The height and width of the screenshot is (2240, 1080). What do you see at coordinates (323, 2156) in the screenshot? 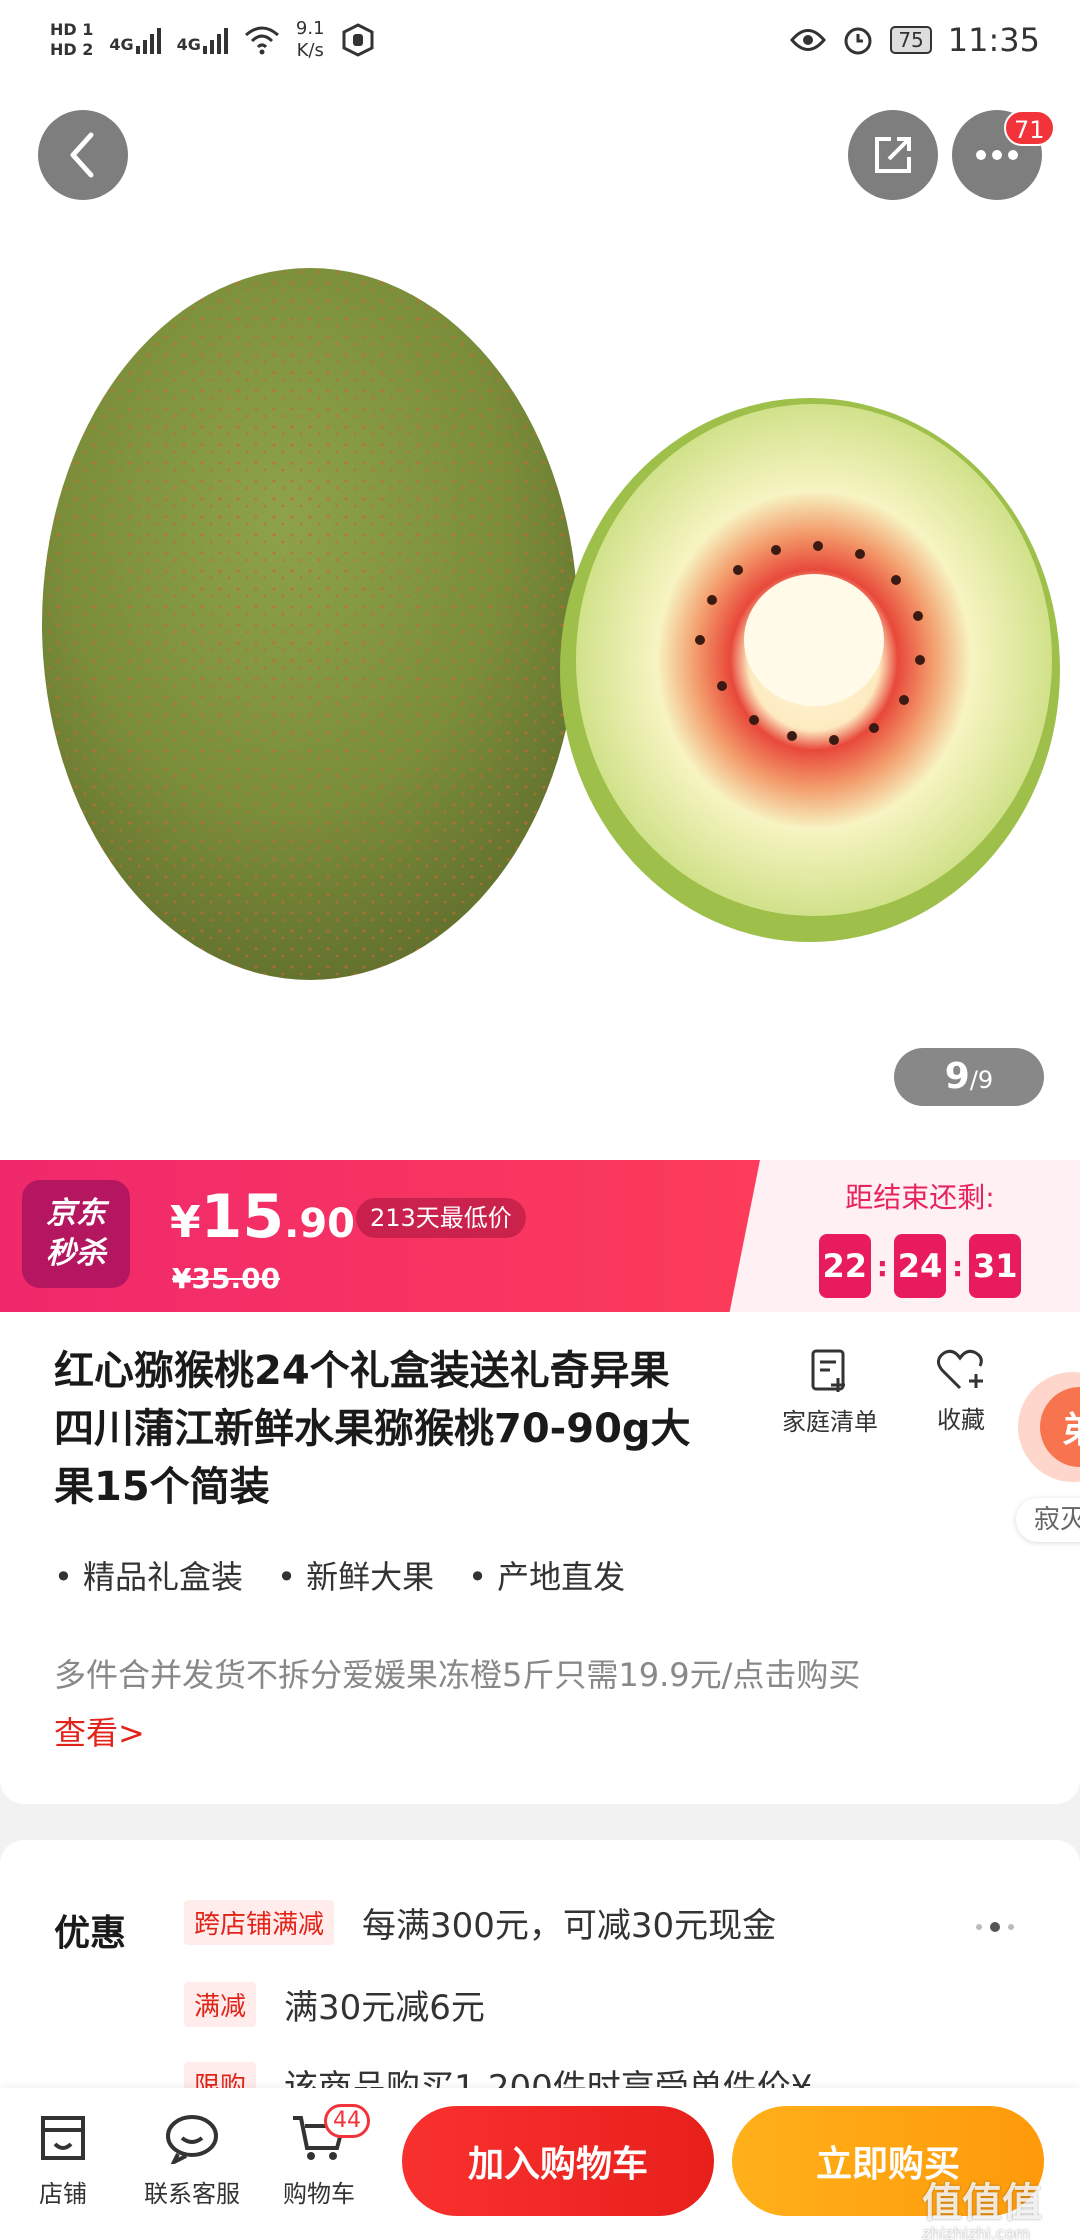
I see `cart-button: 购物车 44` at bounding box center [323, 2156].